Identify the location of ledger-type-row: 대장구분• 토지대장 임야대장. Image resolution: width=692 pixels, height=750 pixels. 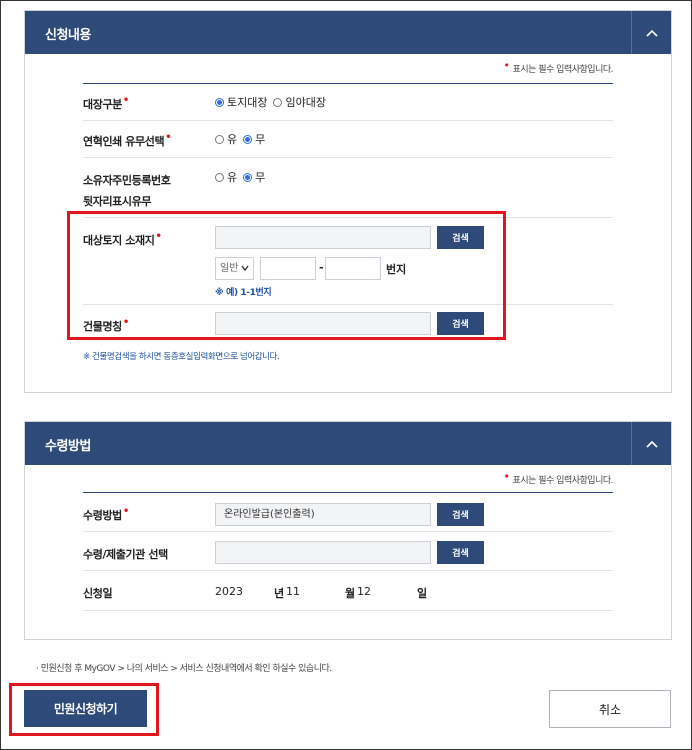
(348, 102).